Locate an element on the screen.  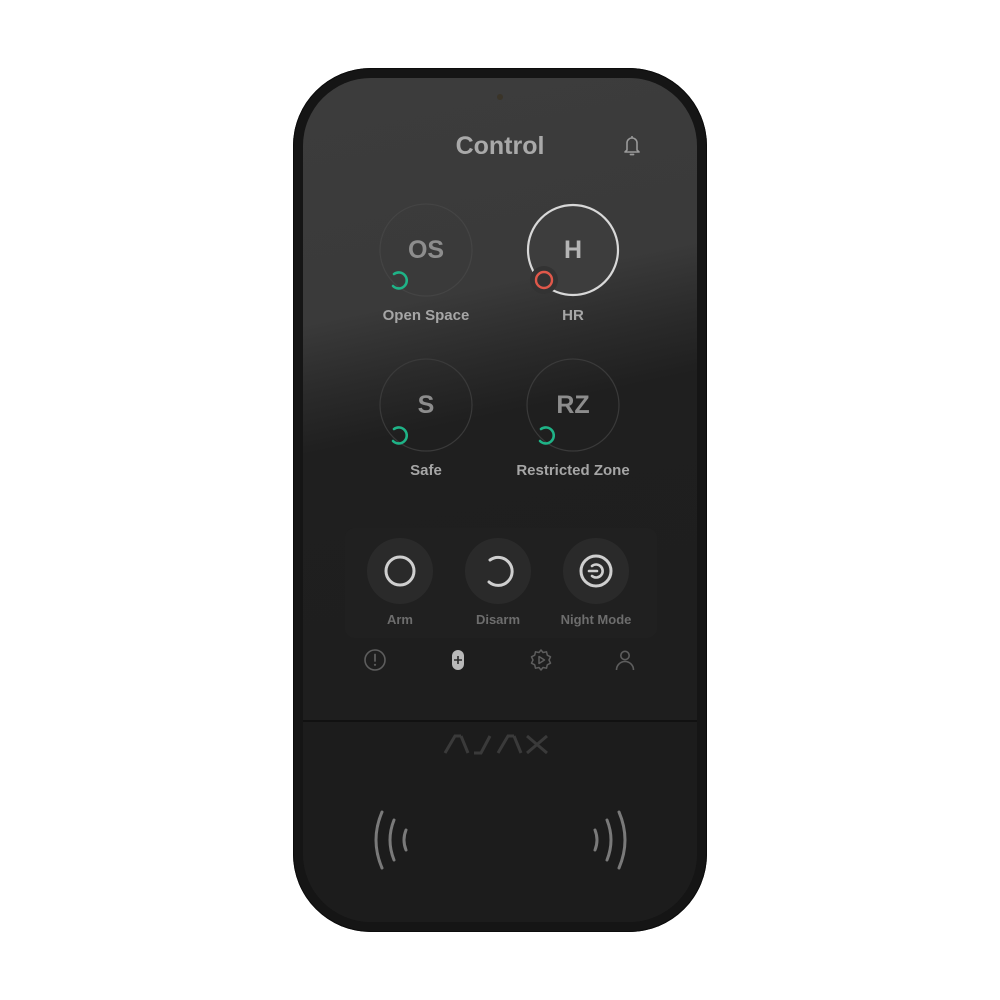
group-hr: H HR is located at coordinates (573, 273).